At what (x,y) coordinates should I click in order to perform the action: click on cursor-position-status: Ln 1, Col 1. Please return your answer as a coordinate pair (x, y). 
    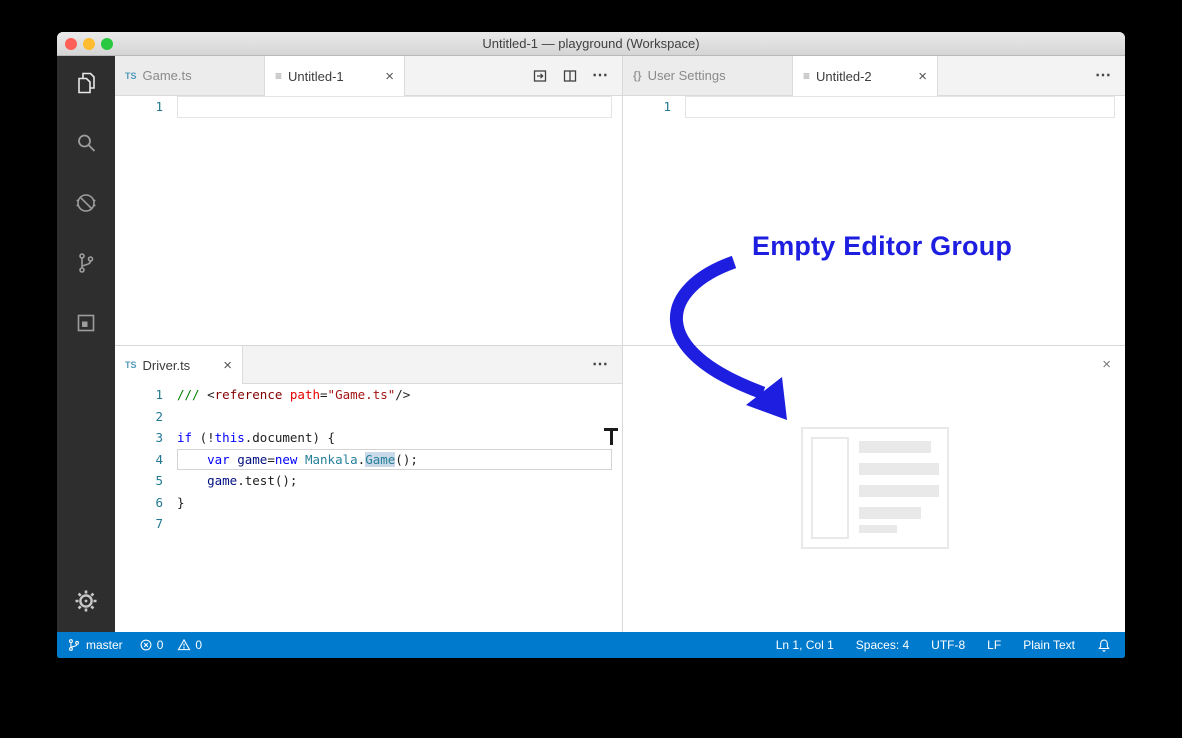
    Looking at the image, I should click on (805, 645).